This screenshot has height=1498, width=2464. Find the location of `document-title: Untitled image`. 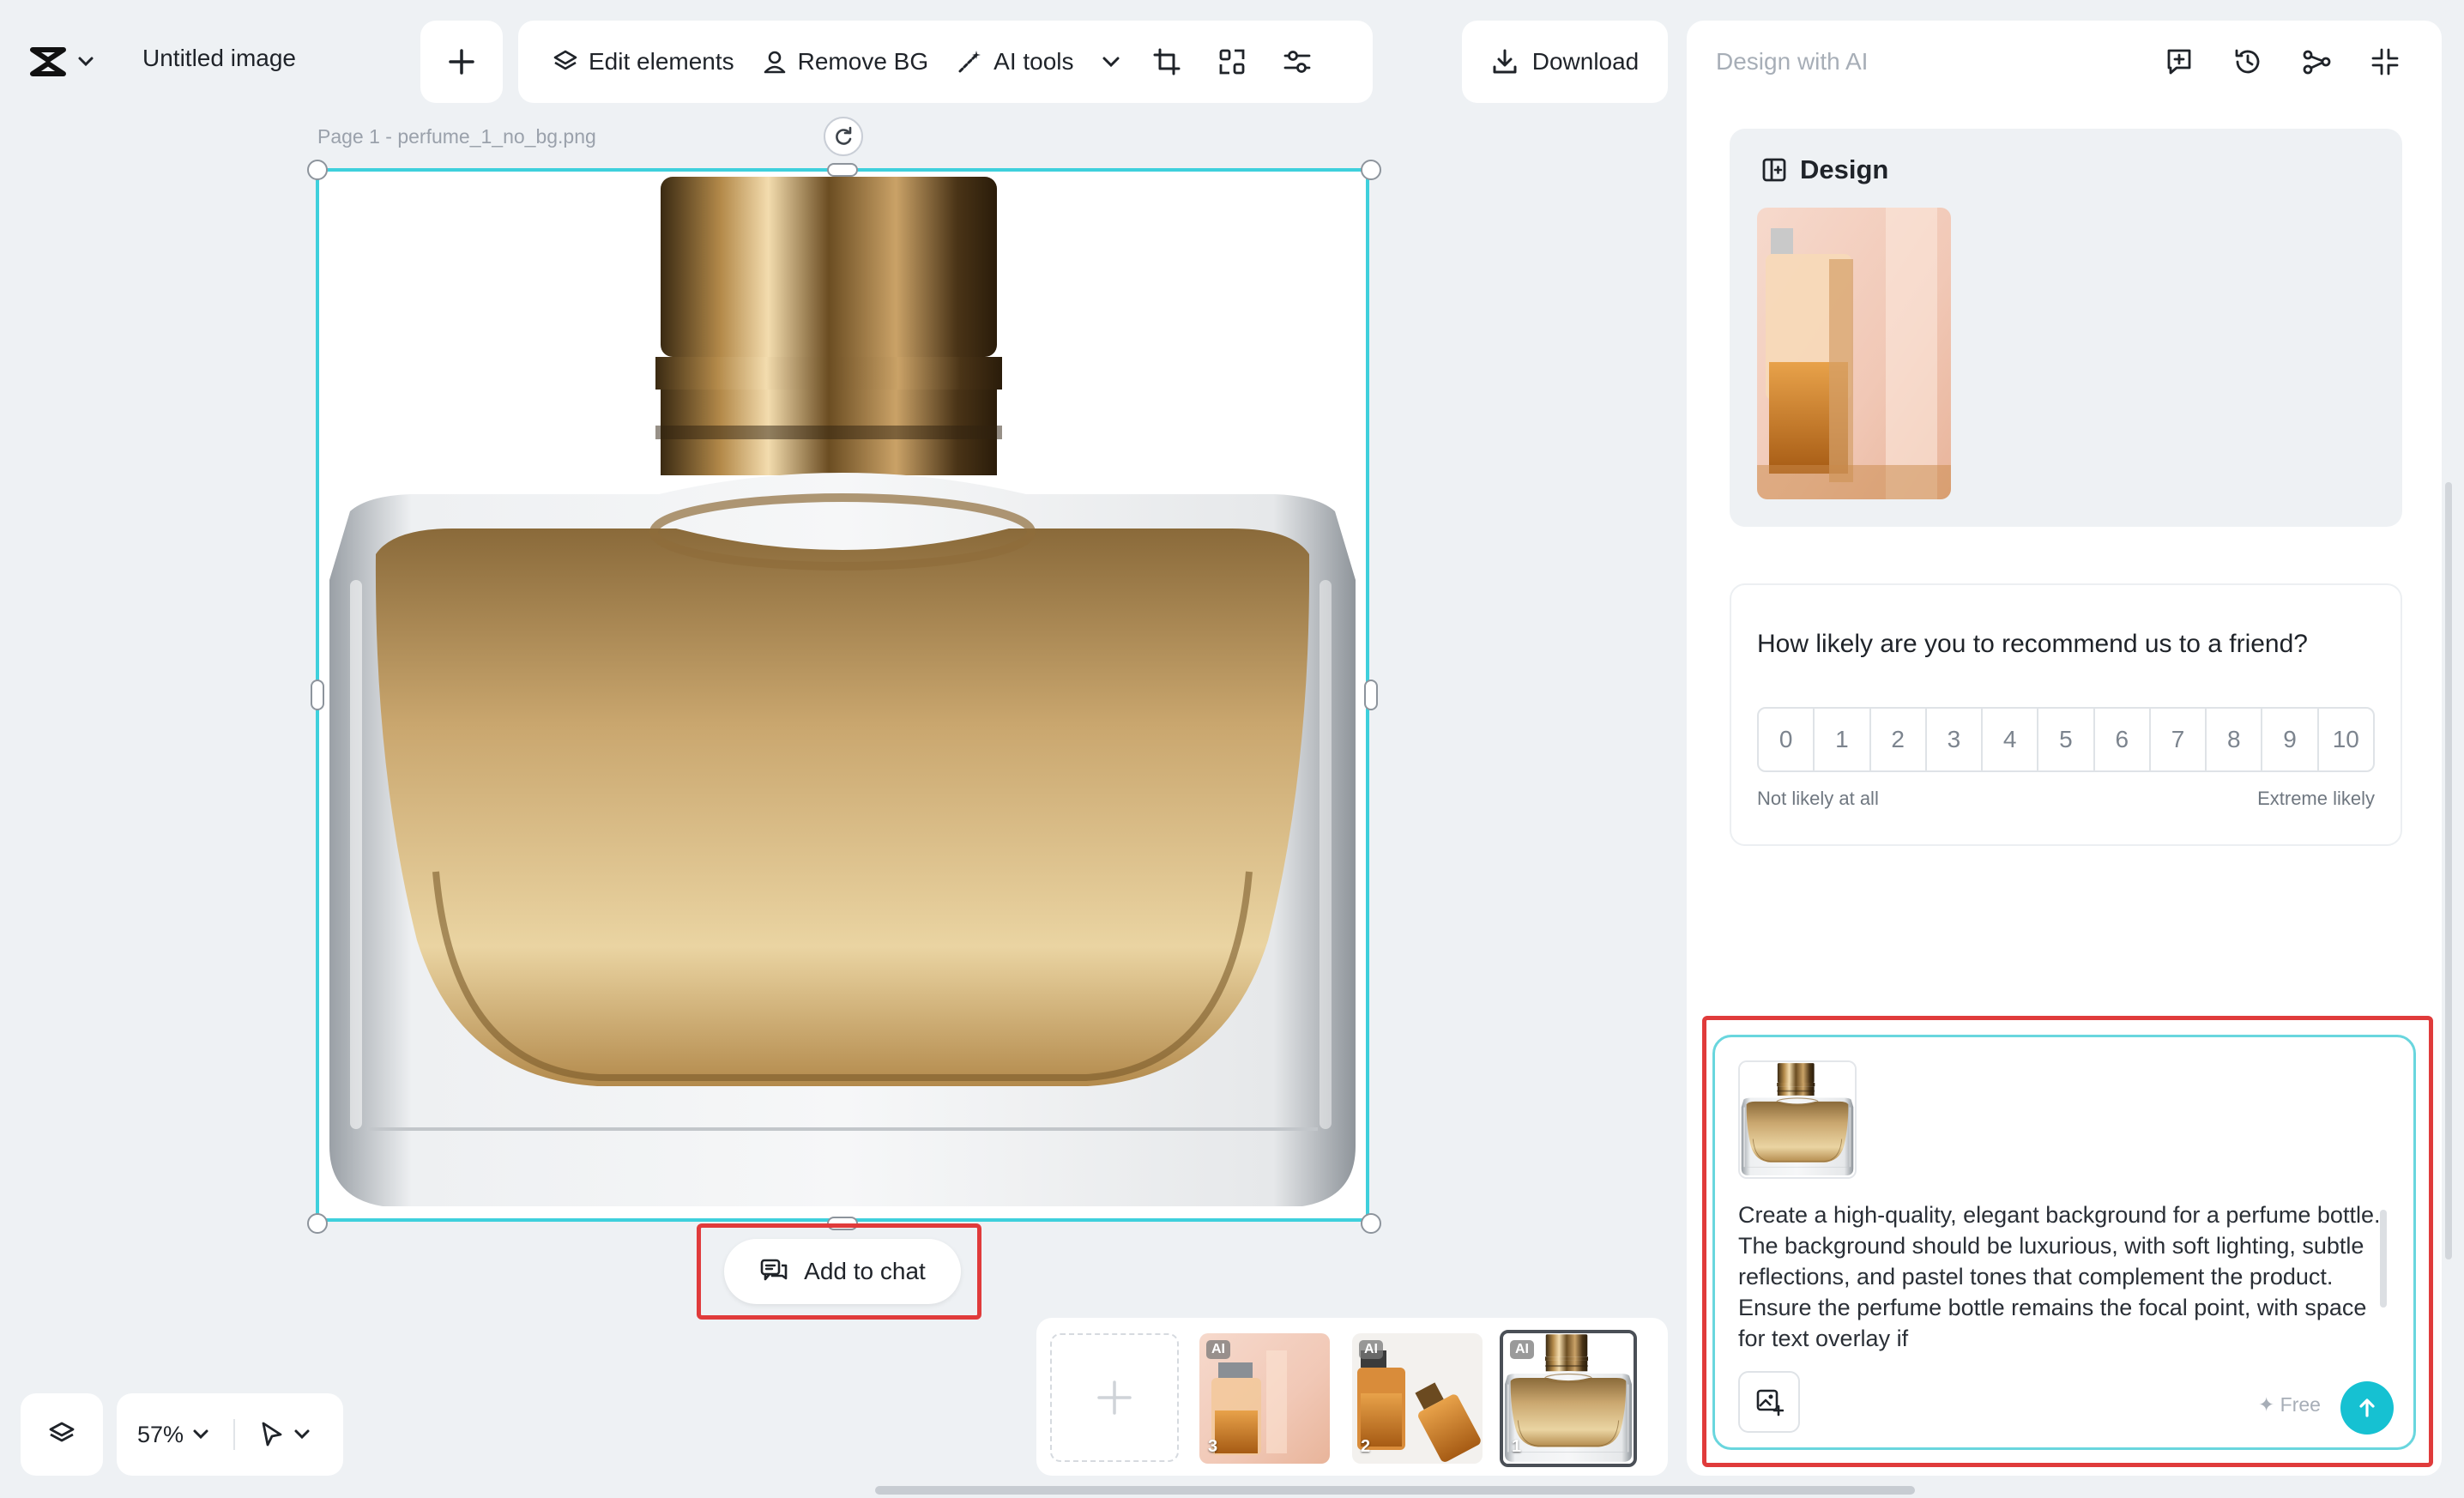

document-title: Untitled image is located at coordinates (219, 58).